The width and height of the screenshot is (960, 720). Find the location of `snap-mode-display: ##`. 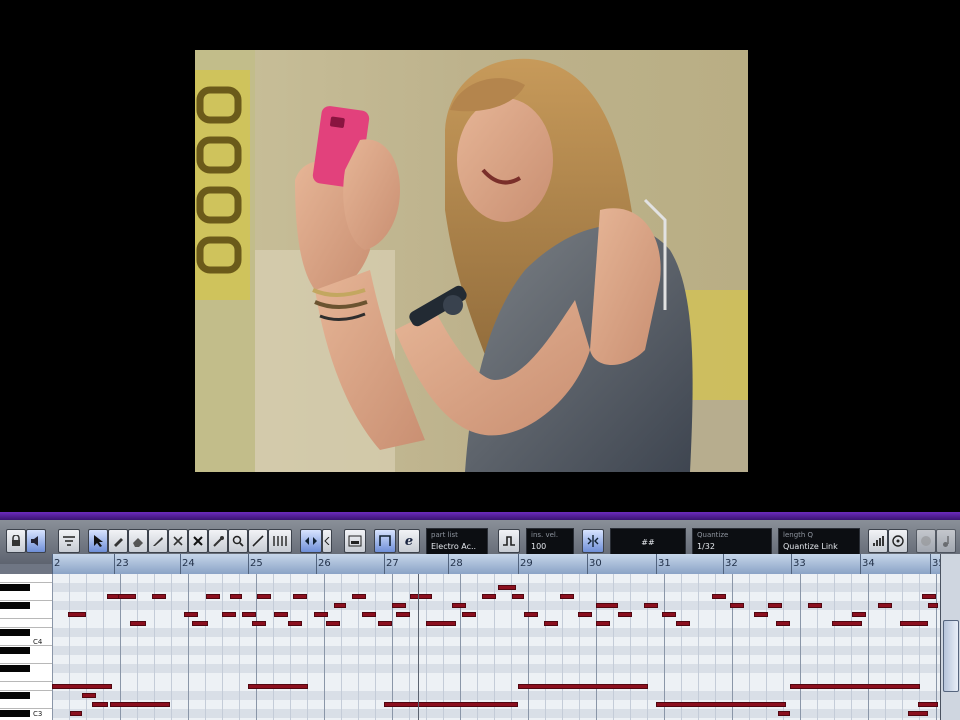

snap-mode-display: ## is located at coordinates (648, 542).